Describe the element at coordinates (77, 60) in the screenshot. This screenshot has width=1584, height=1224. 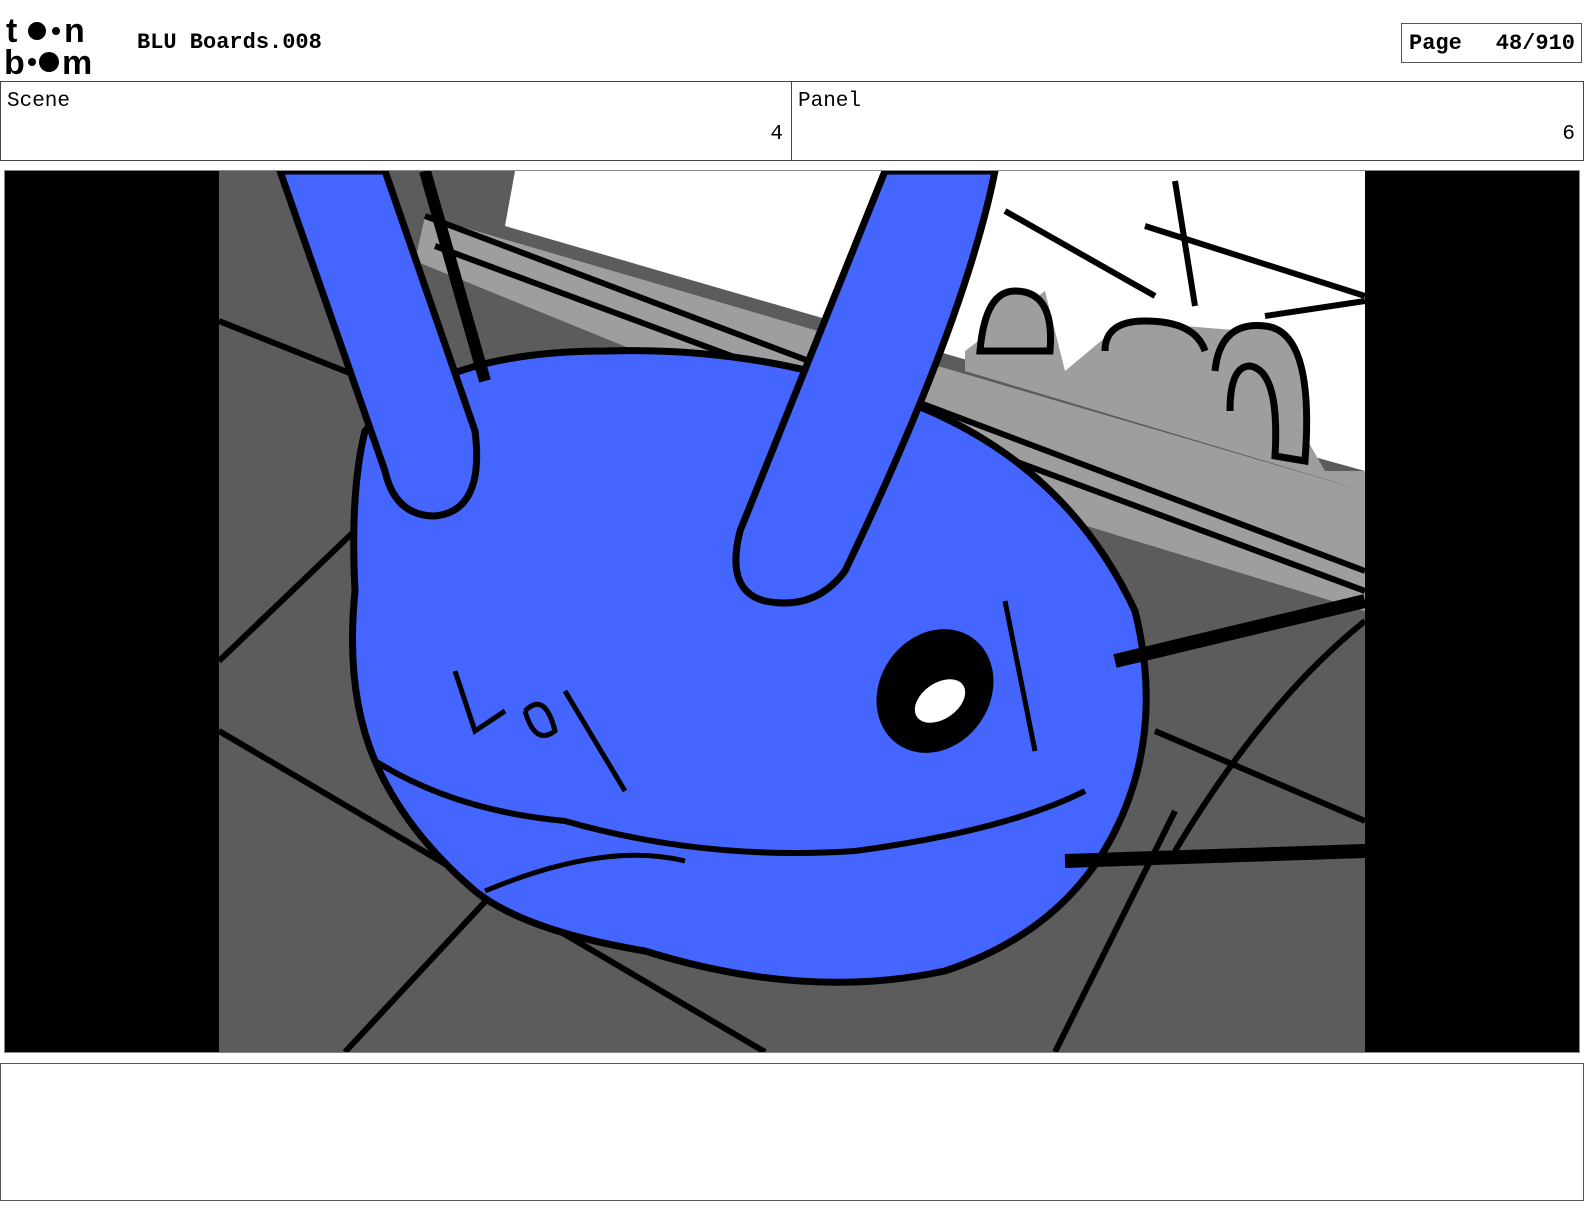
I see `svg-text: m` at that location.